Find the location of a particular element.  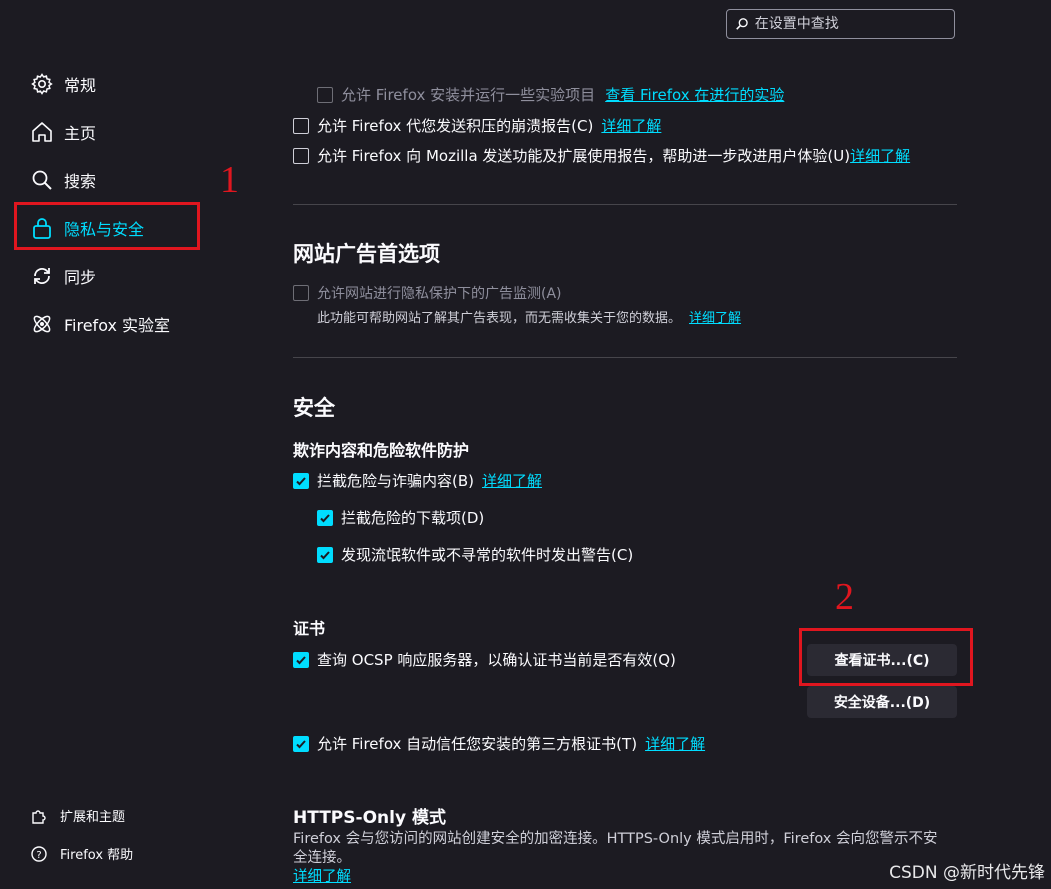

flask-icon is located at coordinates (42, 324).